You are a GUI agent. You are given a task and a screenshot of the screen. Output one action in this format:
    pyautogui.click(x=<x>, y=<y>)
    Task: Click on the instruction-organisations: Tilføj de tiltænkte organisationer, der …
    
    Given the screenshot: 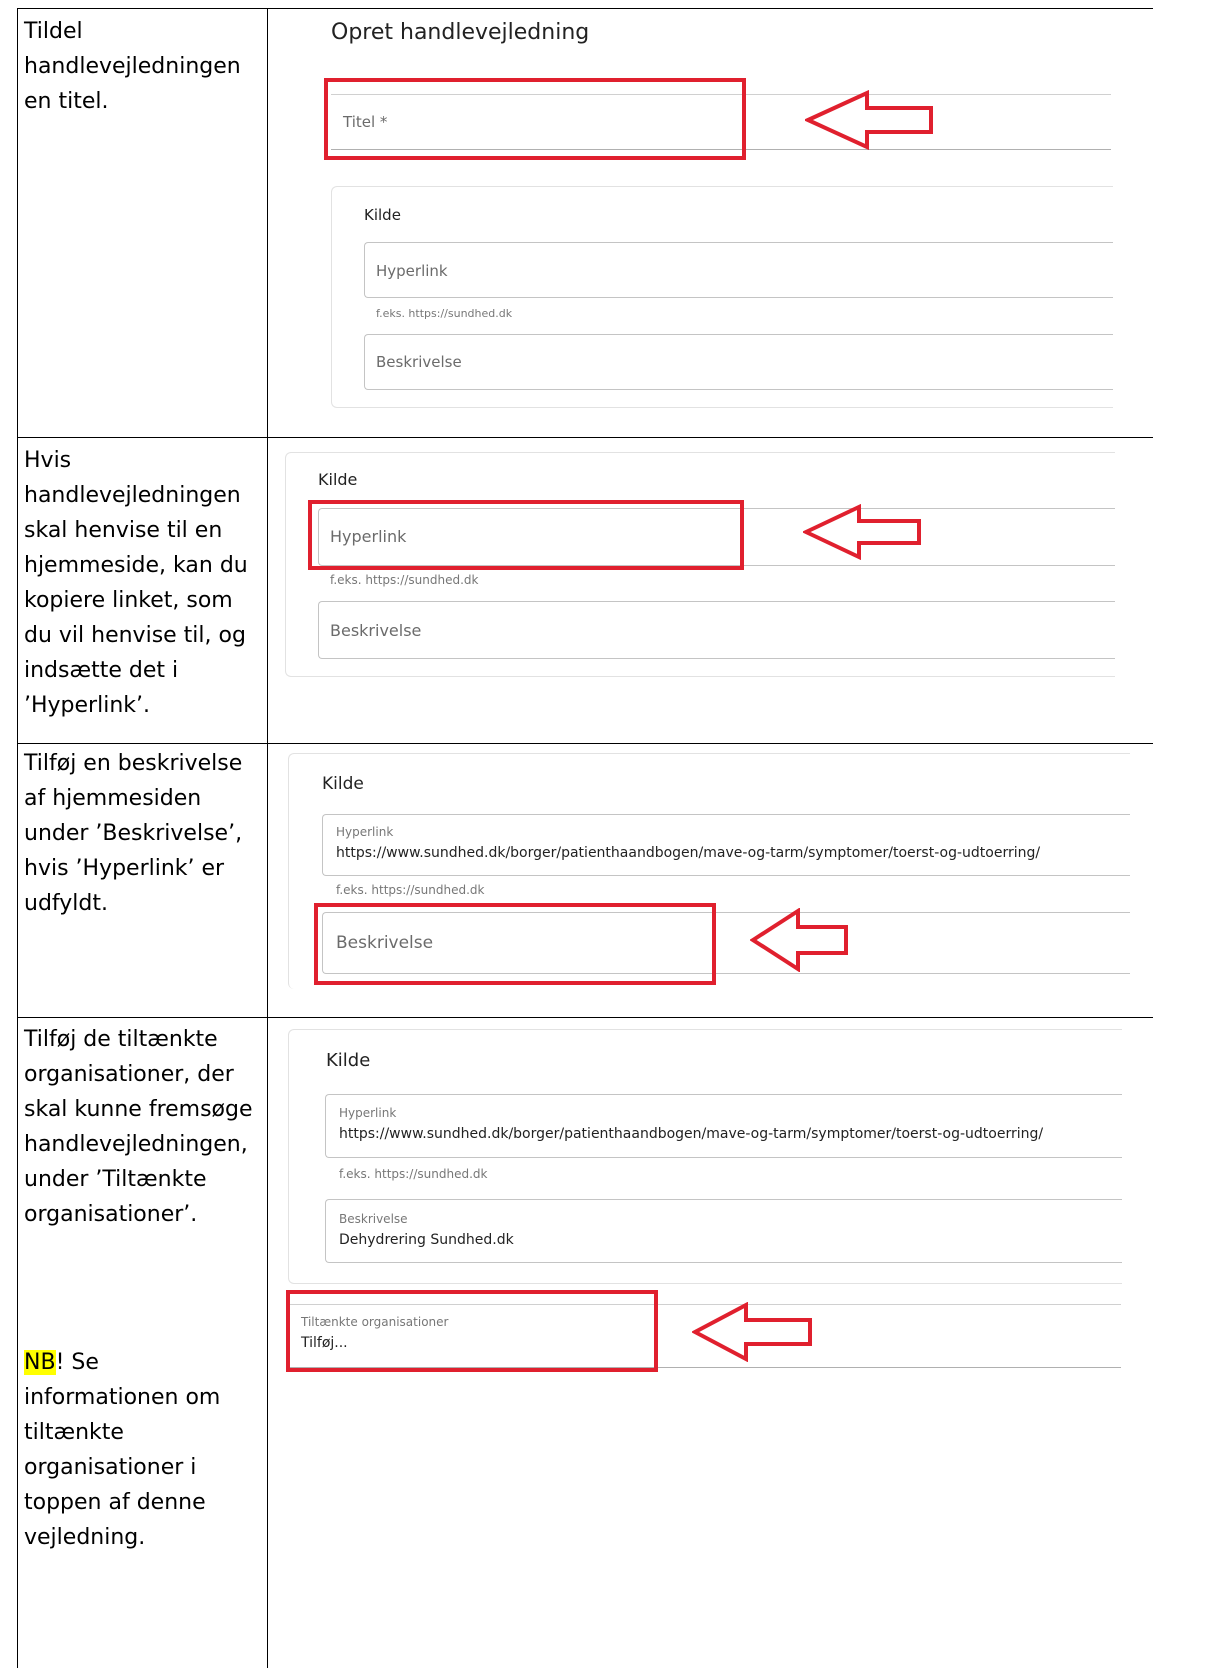 What is the action you would take?
    pyautogui.click(x=138, y=1127)
    